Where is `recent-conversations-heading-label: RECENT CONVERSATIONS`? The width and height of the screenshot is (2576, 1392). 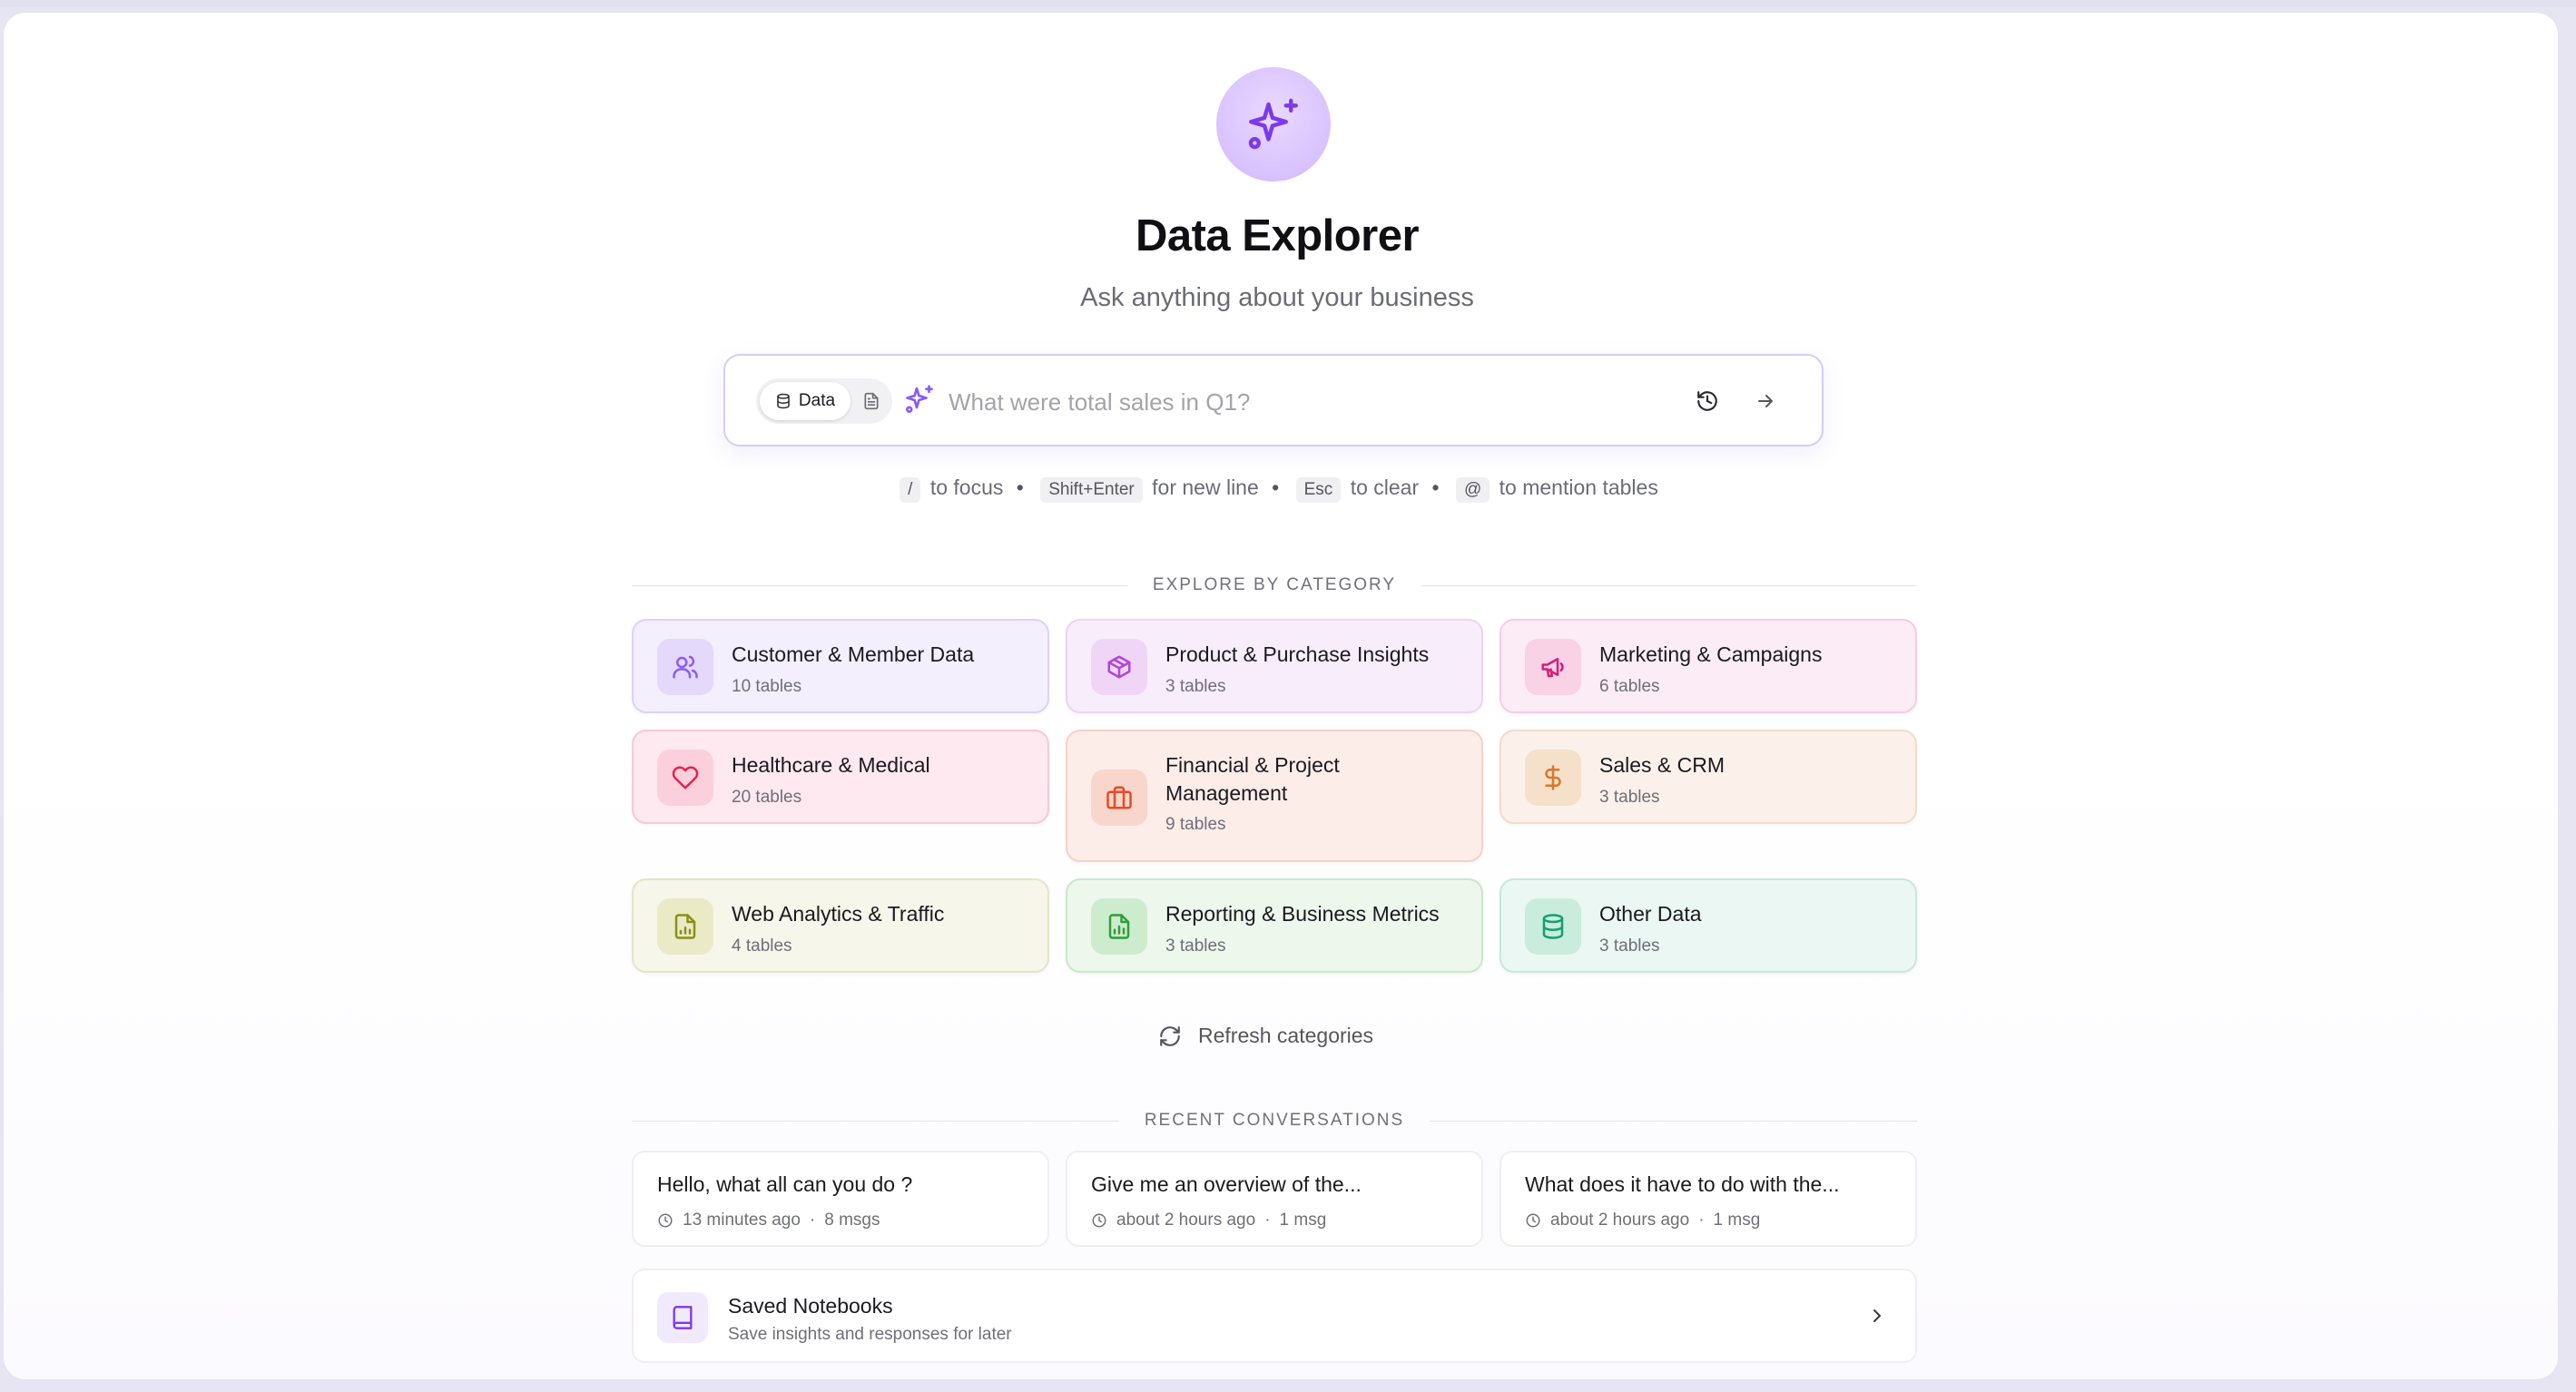 recent-conversations-heading-label: RECENT CONVERSATIONS is located at coordinates (1274, 1120).